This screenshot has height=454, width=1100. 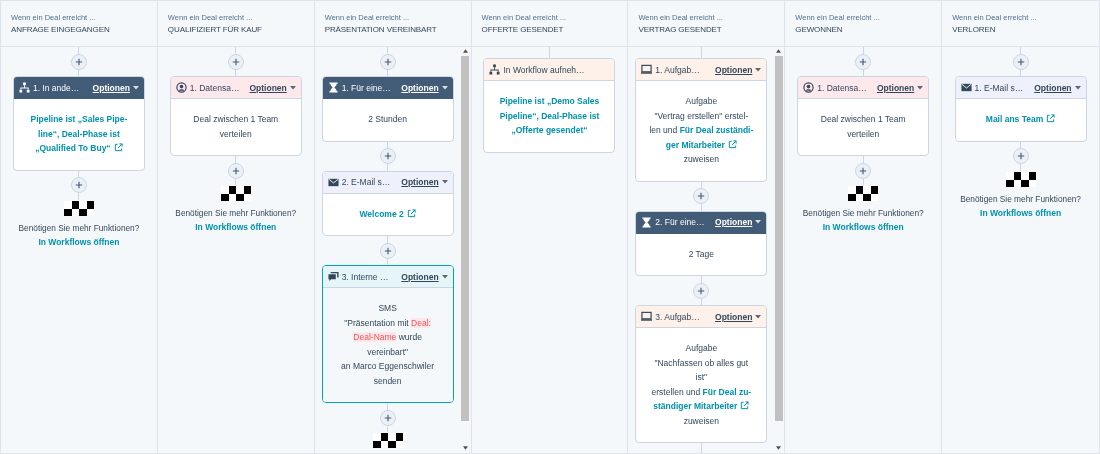 What do you see at coordinates (79, 148) in the screenshot?
I see `record-link: „Qualified To Buy“` at bounding box center [79, 148].